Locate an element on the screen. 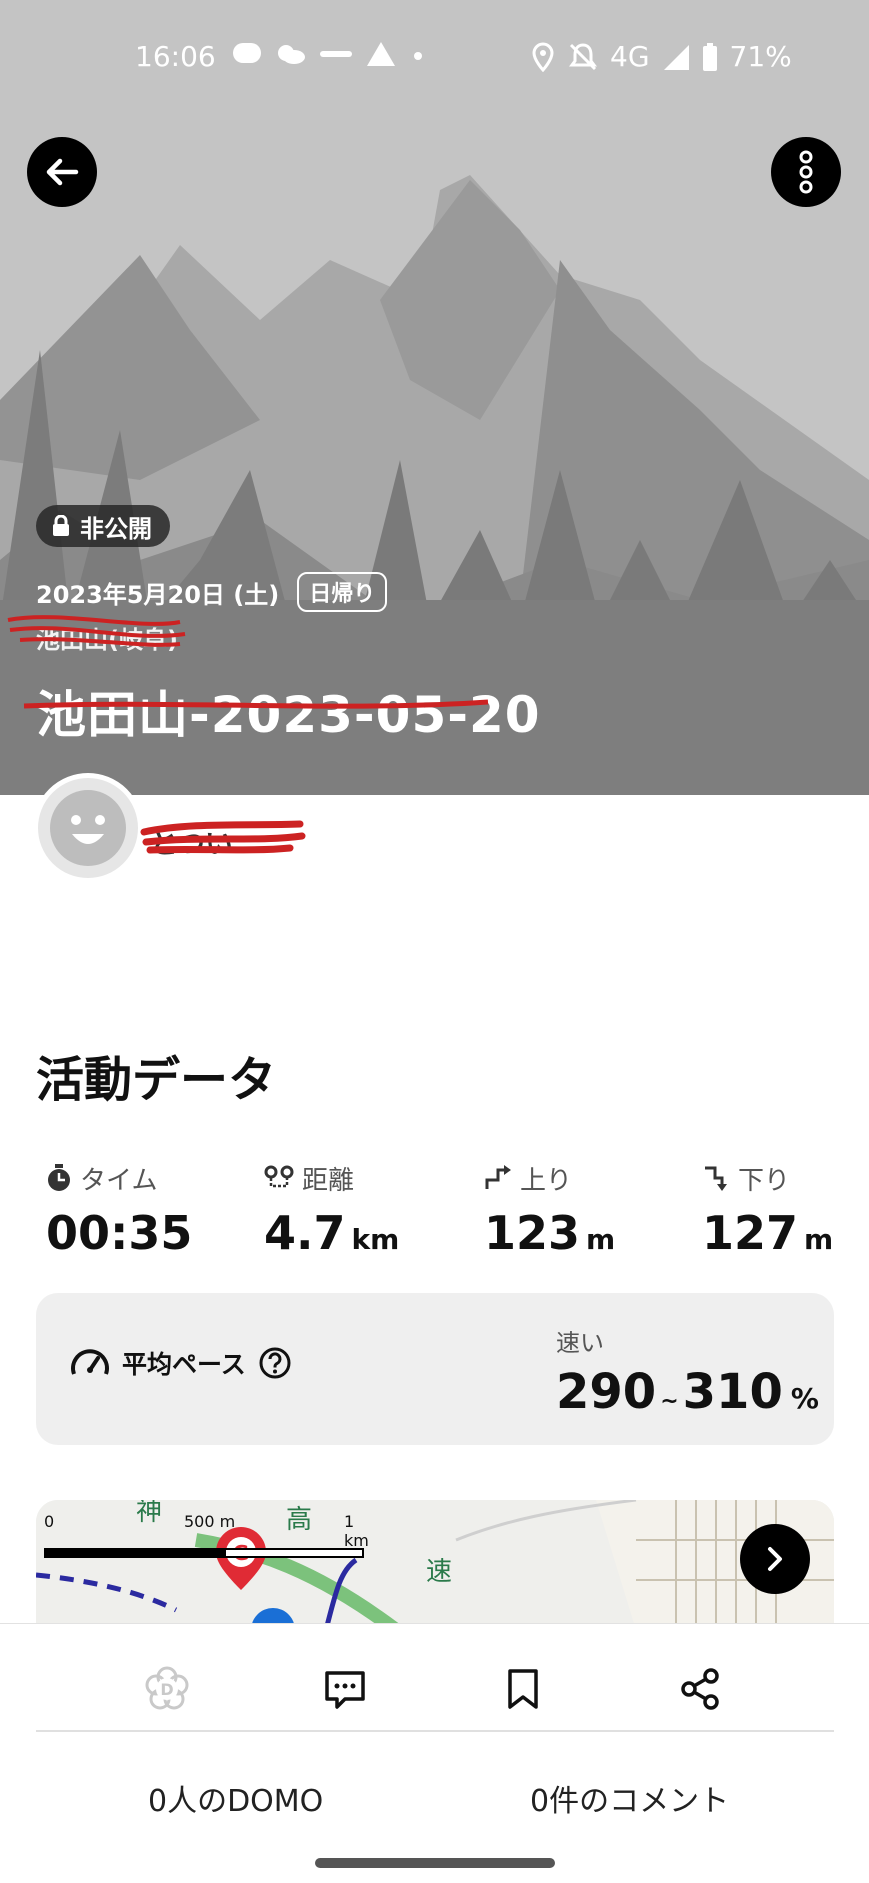  route-map: 神 高 速 G 0 500 m 1 km is located at coordinates (435, 1565).